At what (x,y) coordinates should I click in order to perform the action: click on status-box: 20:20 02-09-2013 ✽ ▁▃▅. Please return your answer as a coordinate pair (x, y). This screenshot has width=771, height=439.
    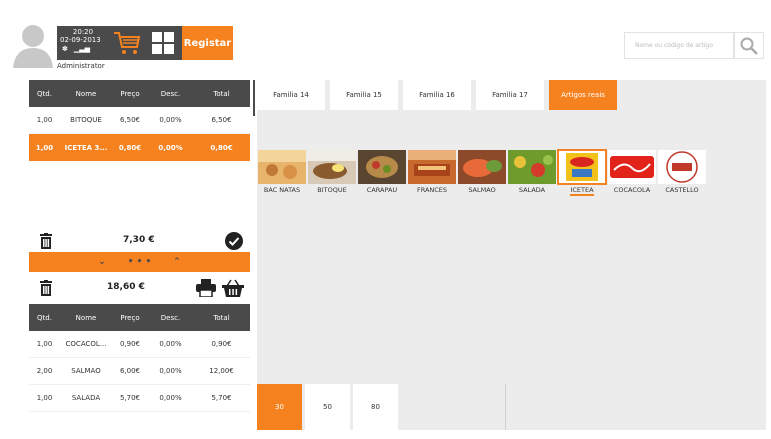
    Looking at the image, I should click on (83, 43).